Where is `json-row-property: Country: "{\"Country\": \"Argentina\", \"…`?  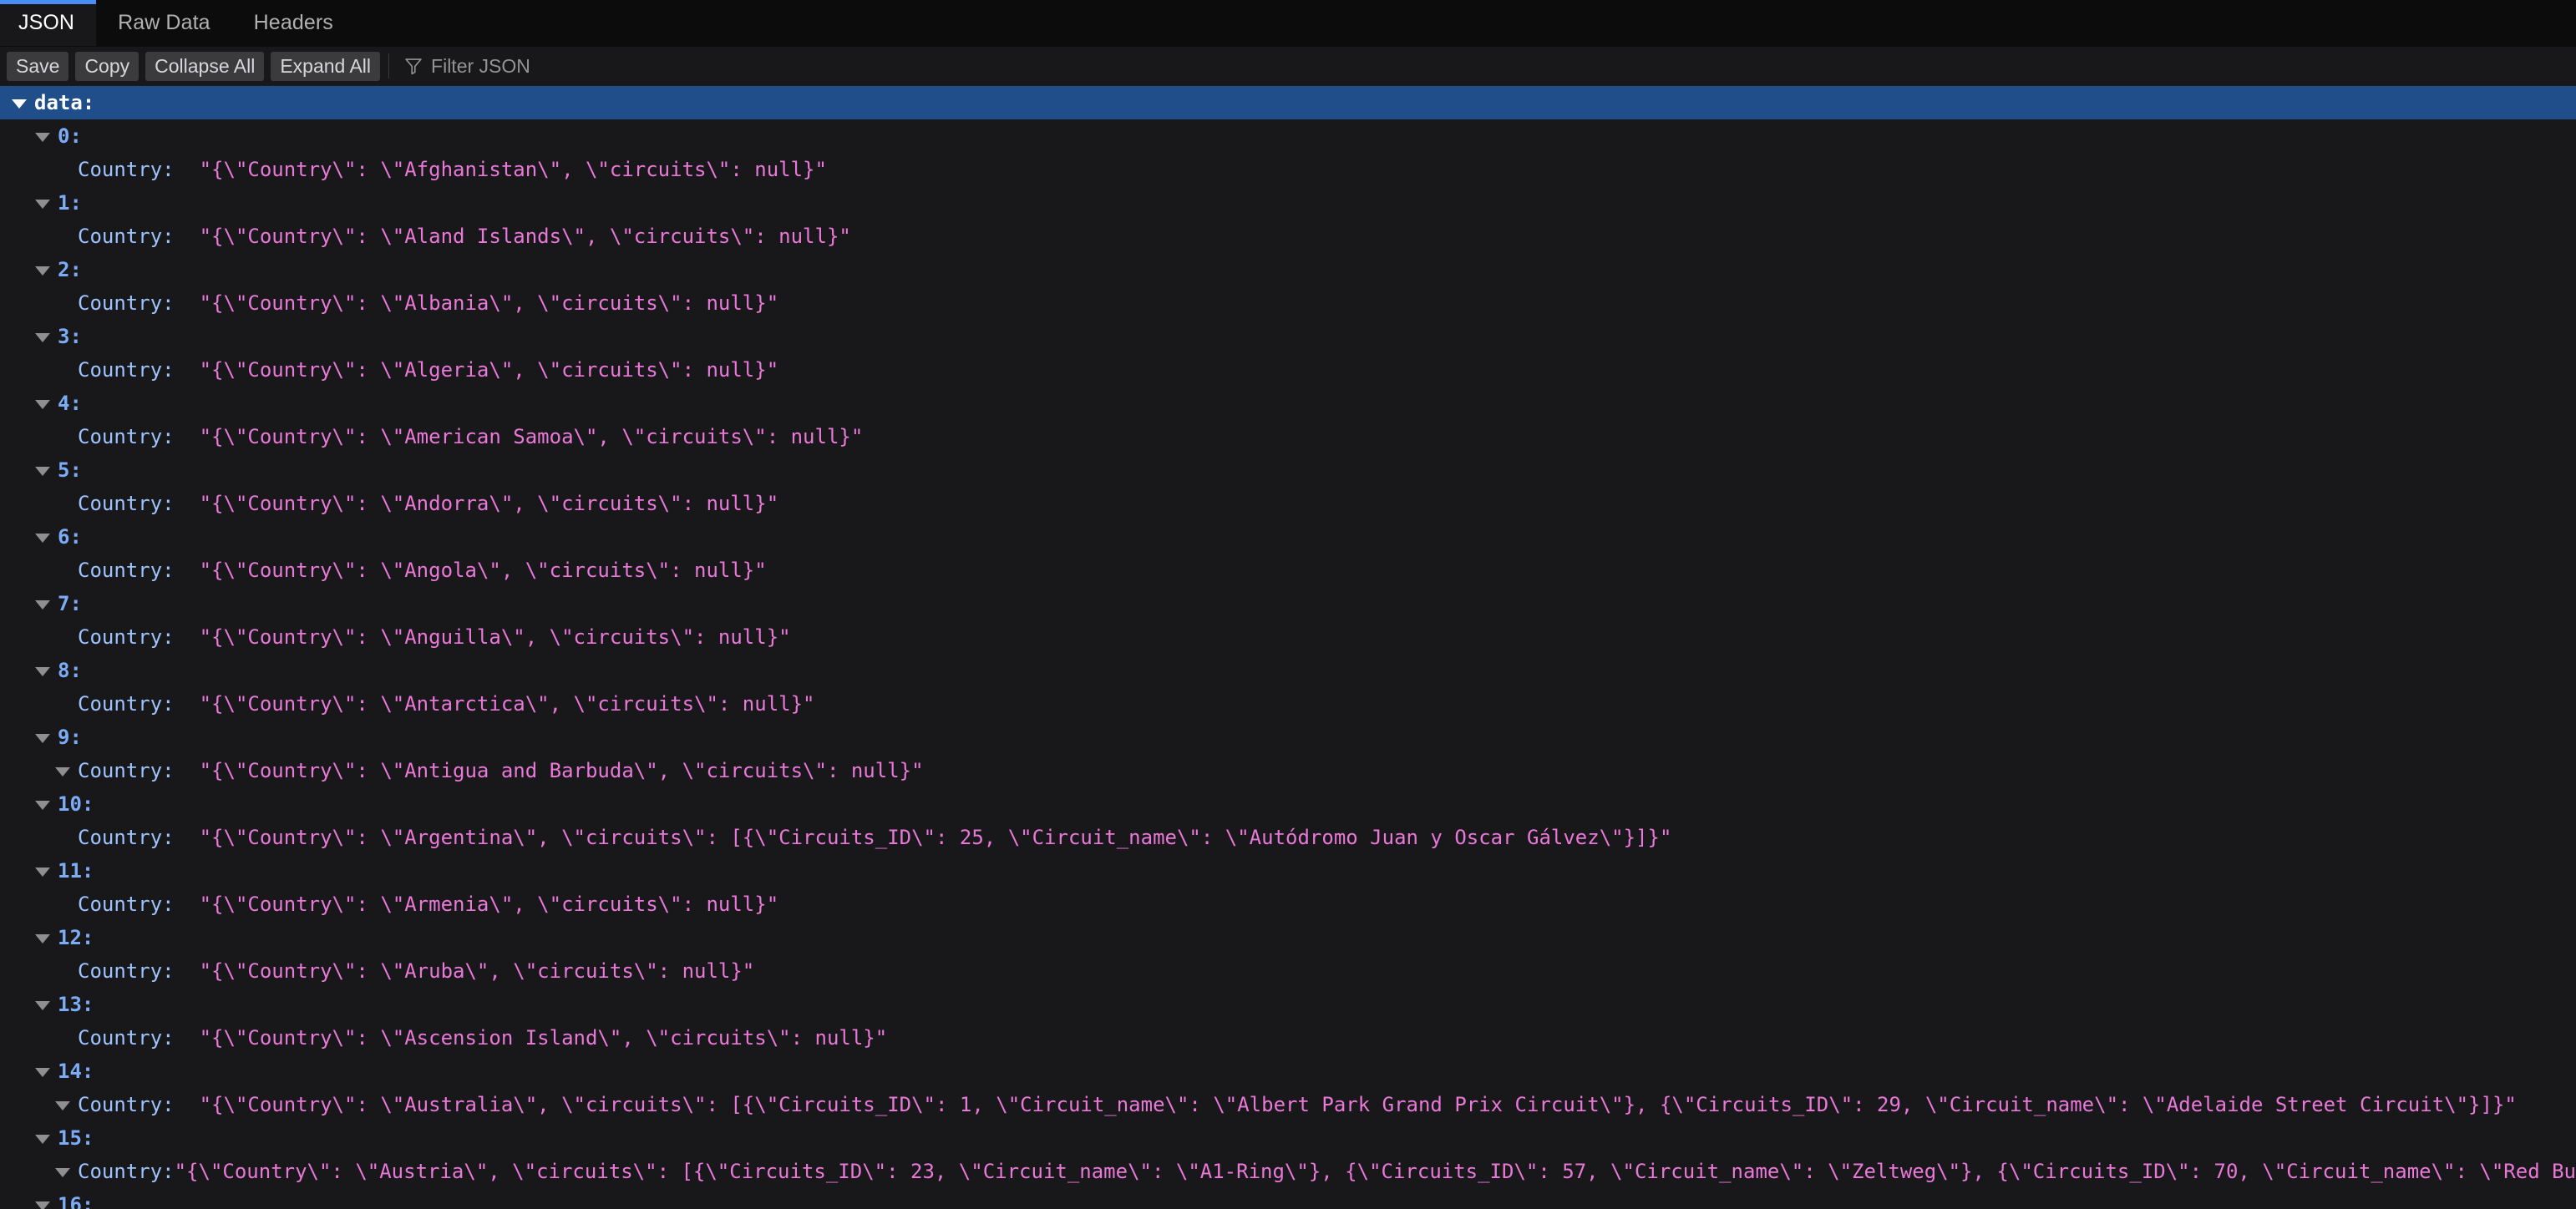 json-row-property: Country: "{\"Country\": \"Argentina\", \"… is located at coordinates (1288, 837).